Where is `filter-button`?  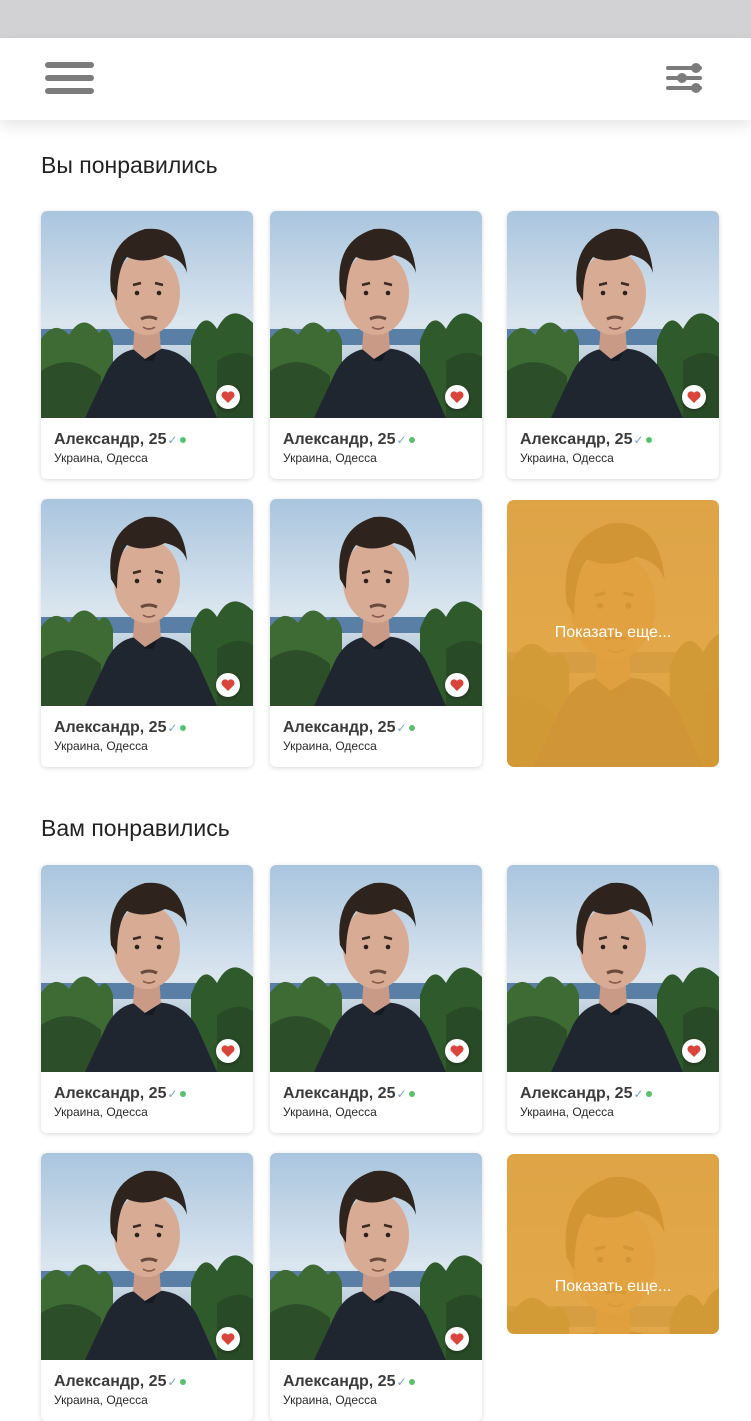
filter-button is located at coordinates (684, 78).